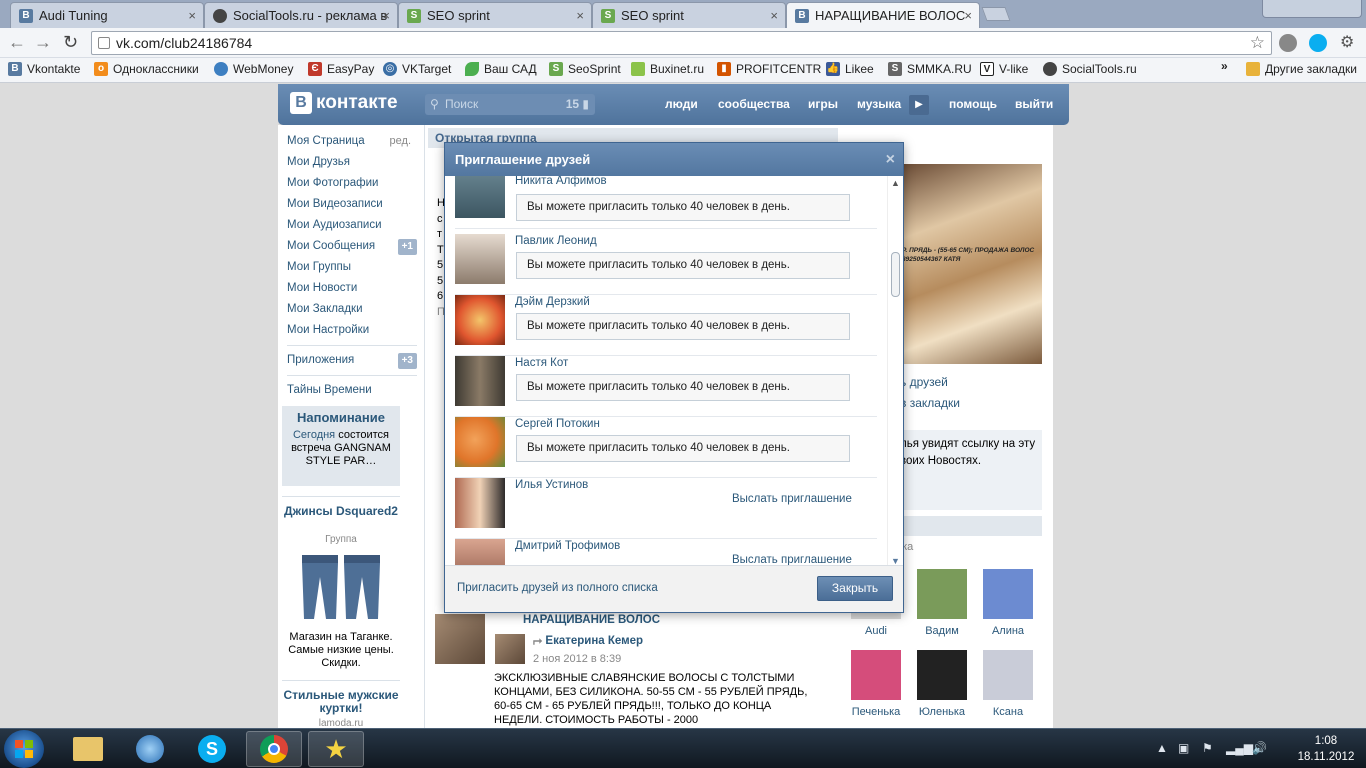  Describe the element at coordinates (556, 241) in the screenshot. I see `friend-name: Павлик Леонид` at that location.